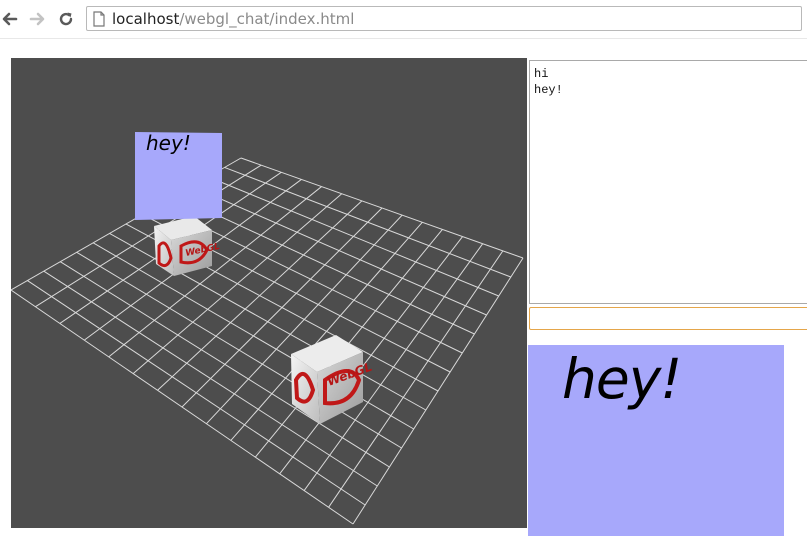 The width and height of the screenshot is (807, 536). Describe the element at coordinates (444, 18) in the screenshot. I see `address-bar: localhost/webgl_chat/index.html` at that location.